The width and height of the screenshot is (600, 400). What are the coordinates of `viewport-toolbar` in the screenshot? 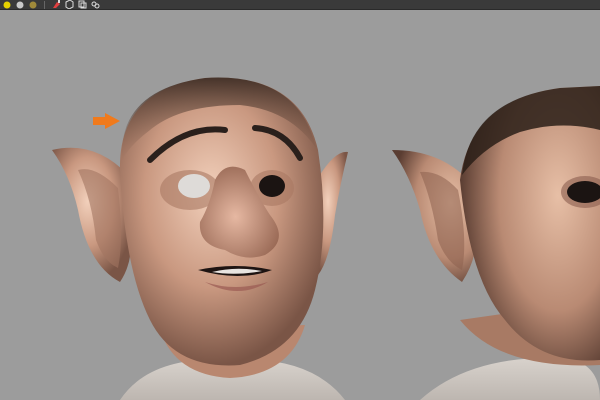 It's located at (300, 5).